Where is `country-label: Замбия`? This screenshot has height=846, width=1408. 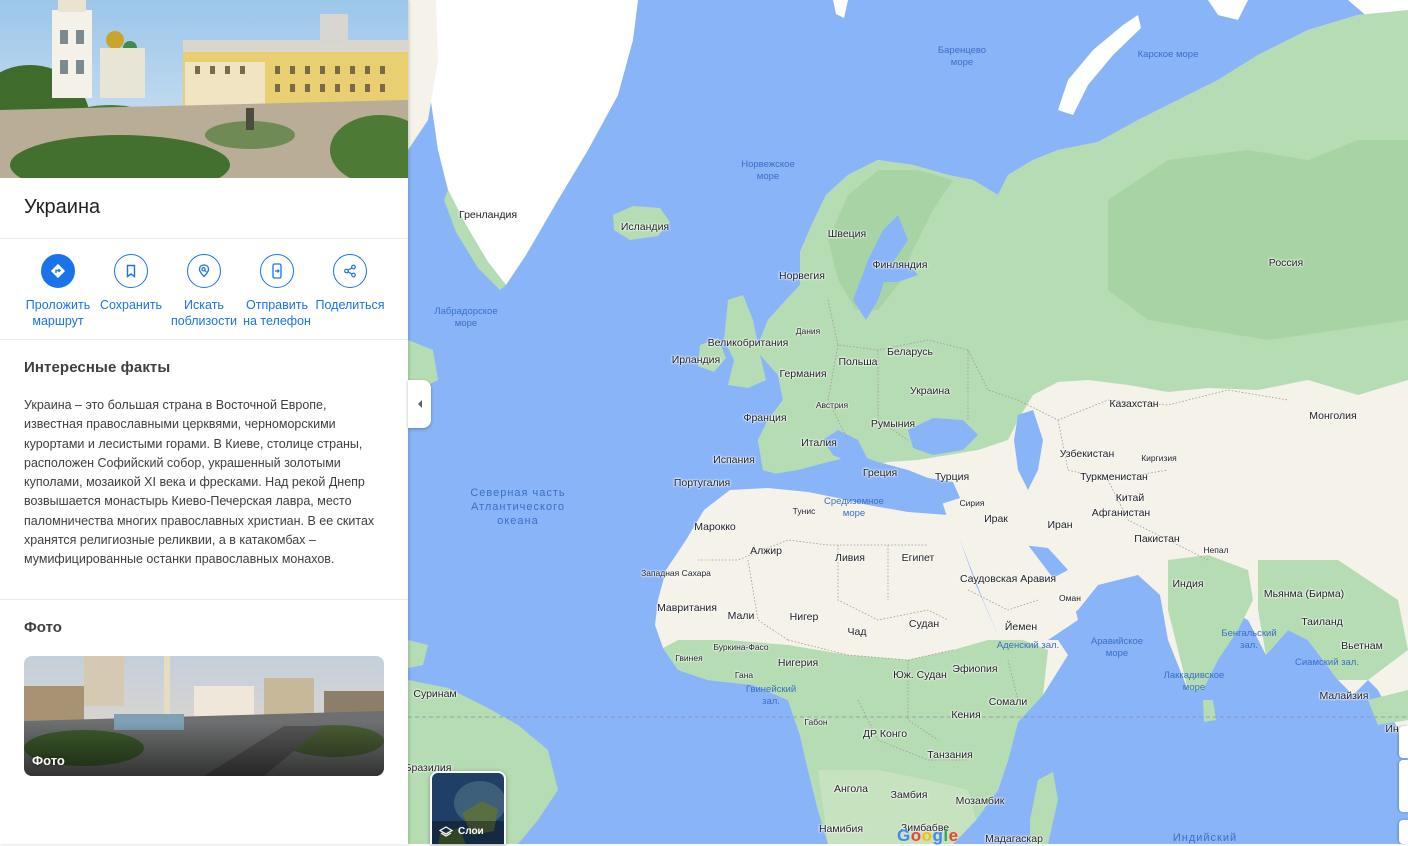
country-label: Замбия is located at coordinates (909, 795).